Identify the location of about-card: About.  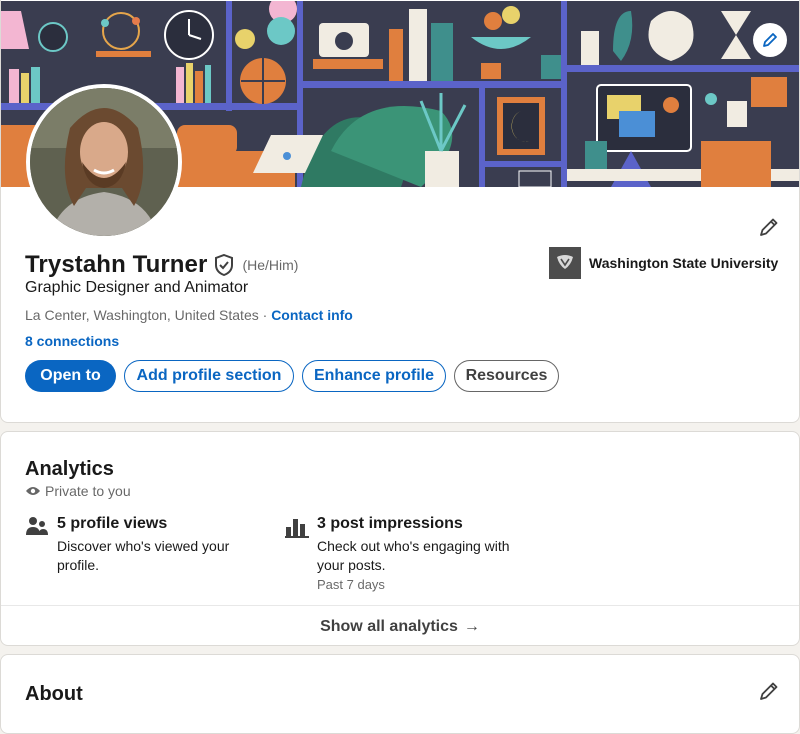
(400, 694).